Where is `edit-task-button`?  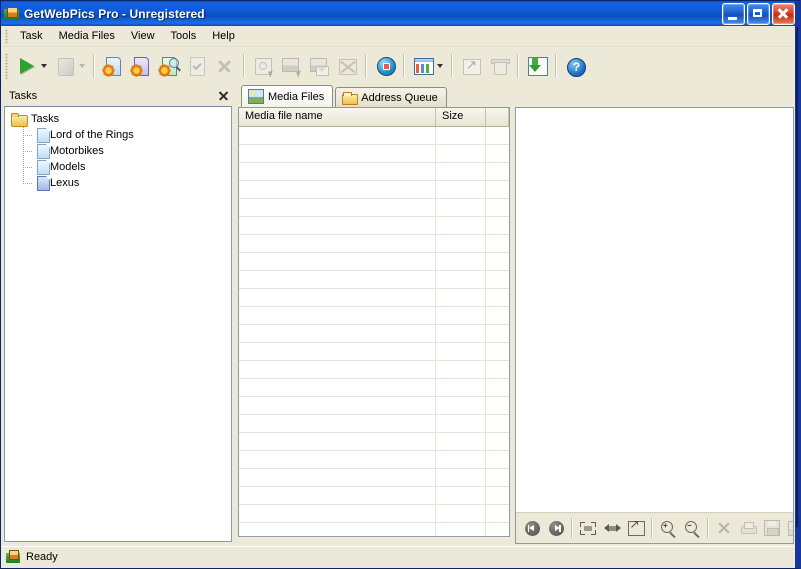 edit-task-button is located at coordinates (197, 66).